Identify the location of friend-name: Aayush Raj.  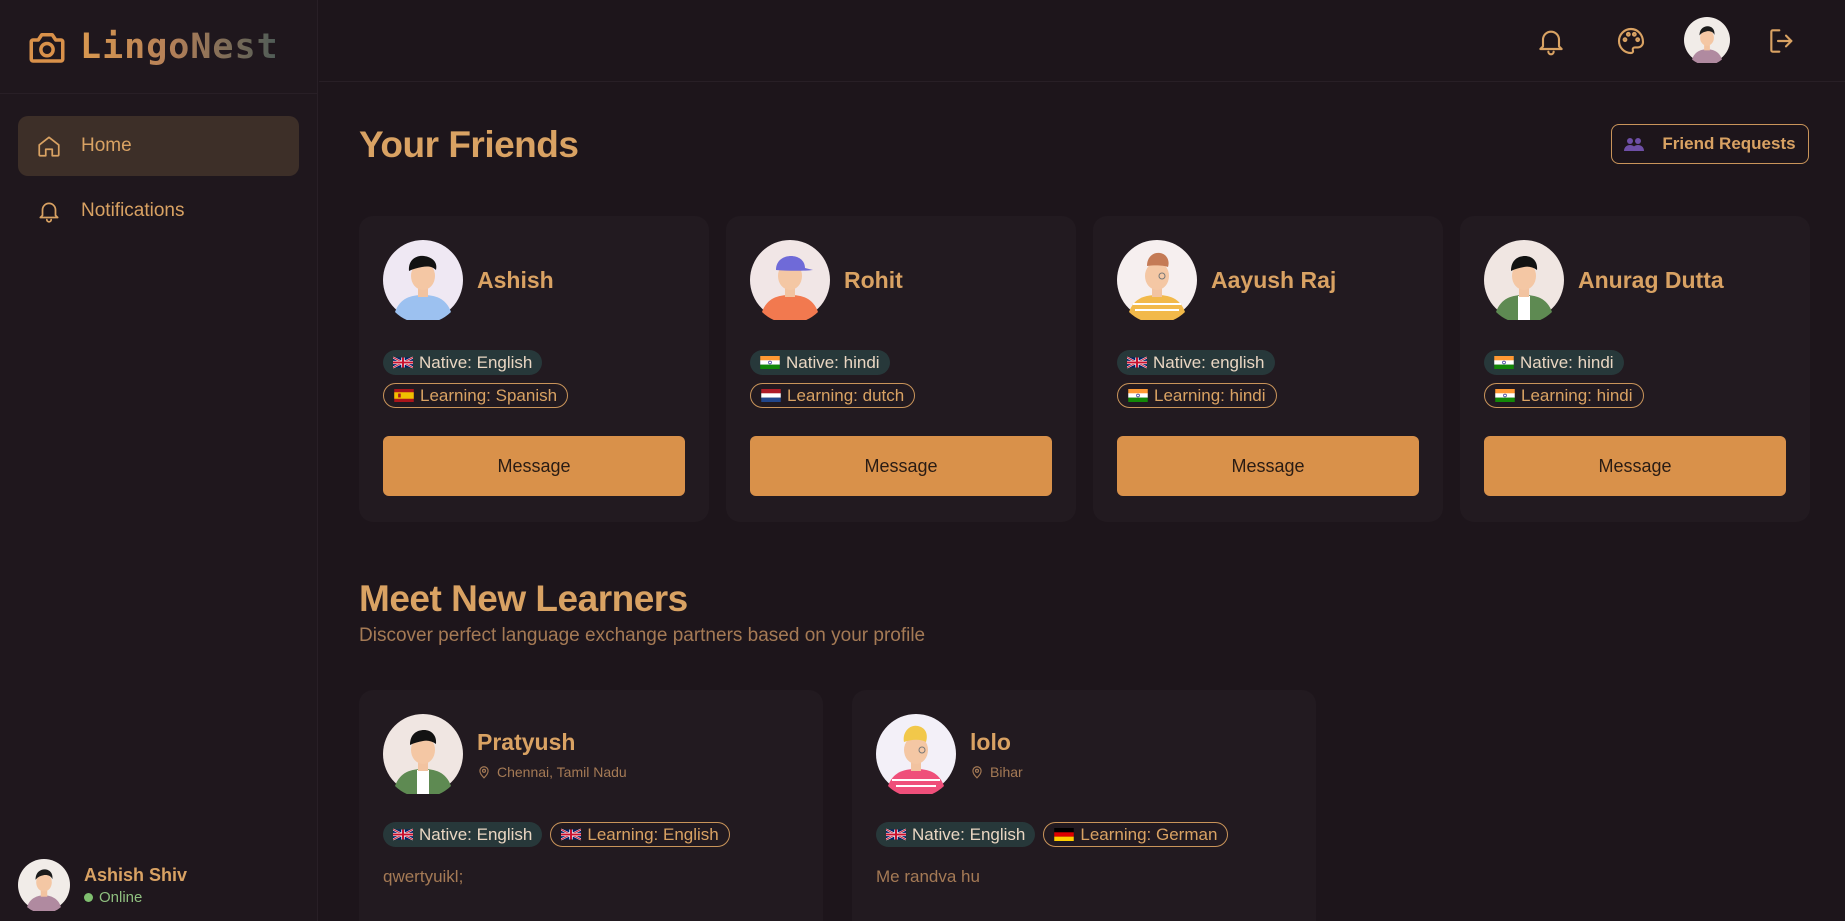
(1274, 279).